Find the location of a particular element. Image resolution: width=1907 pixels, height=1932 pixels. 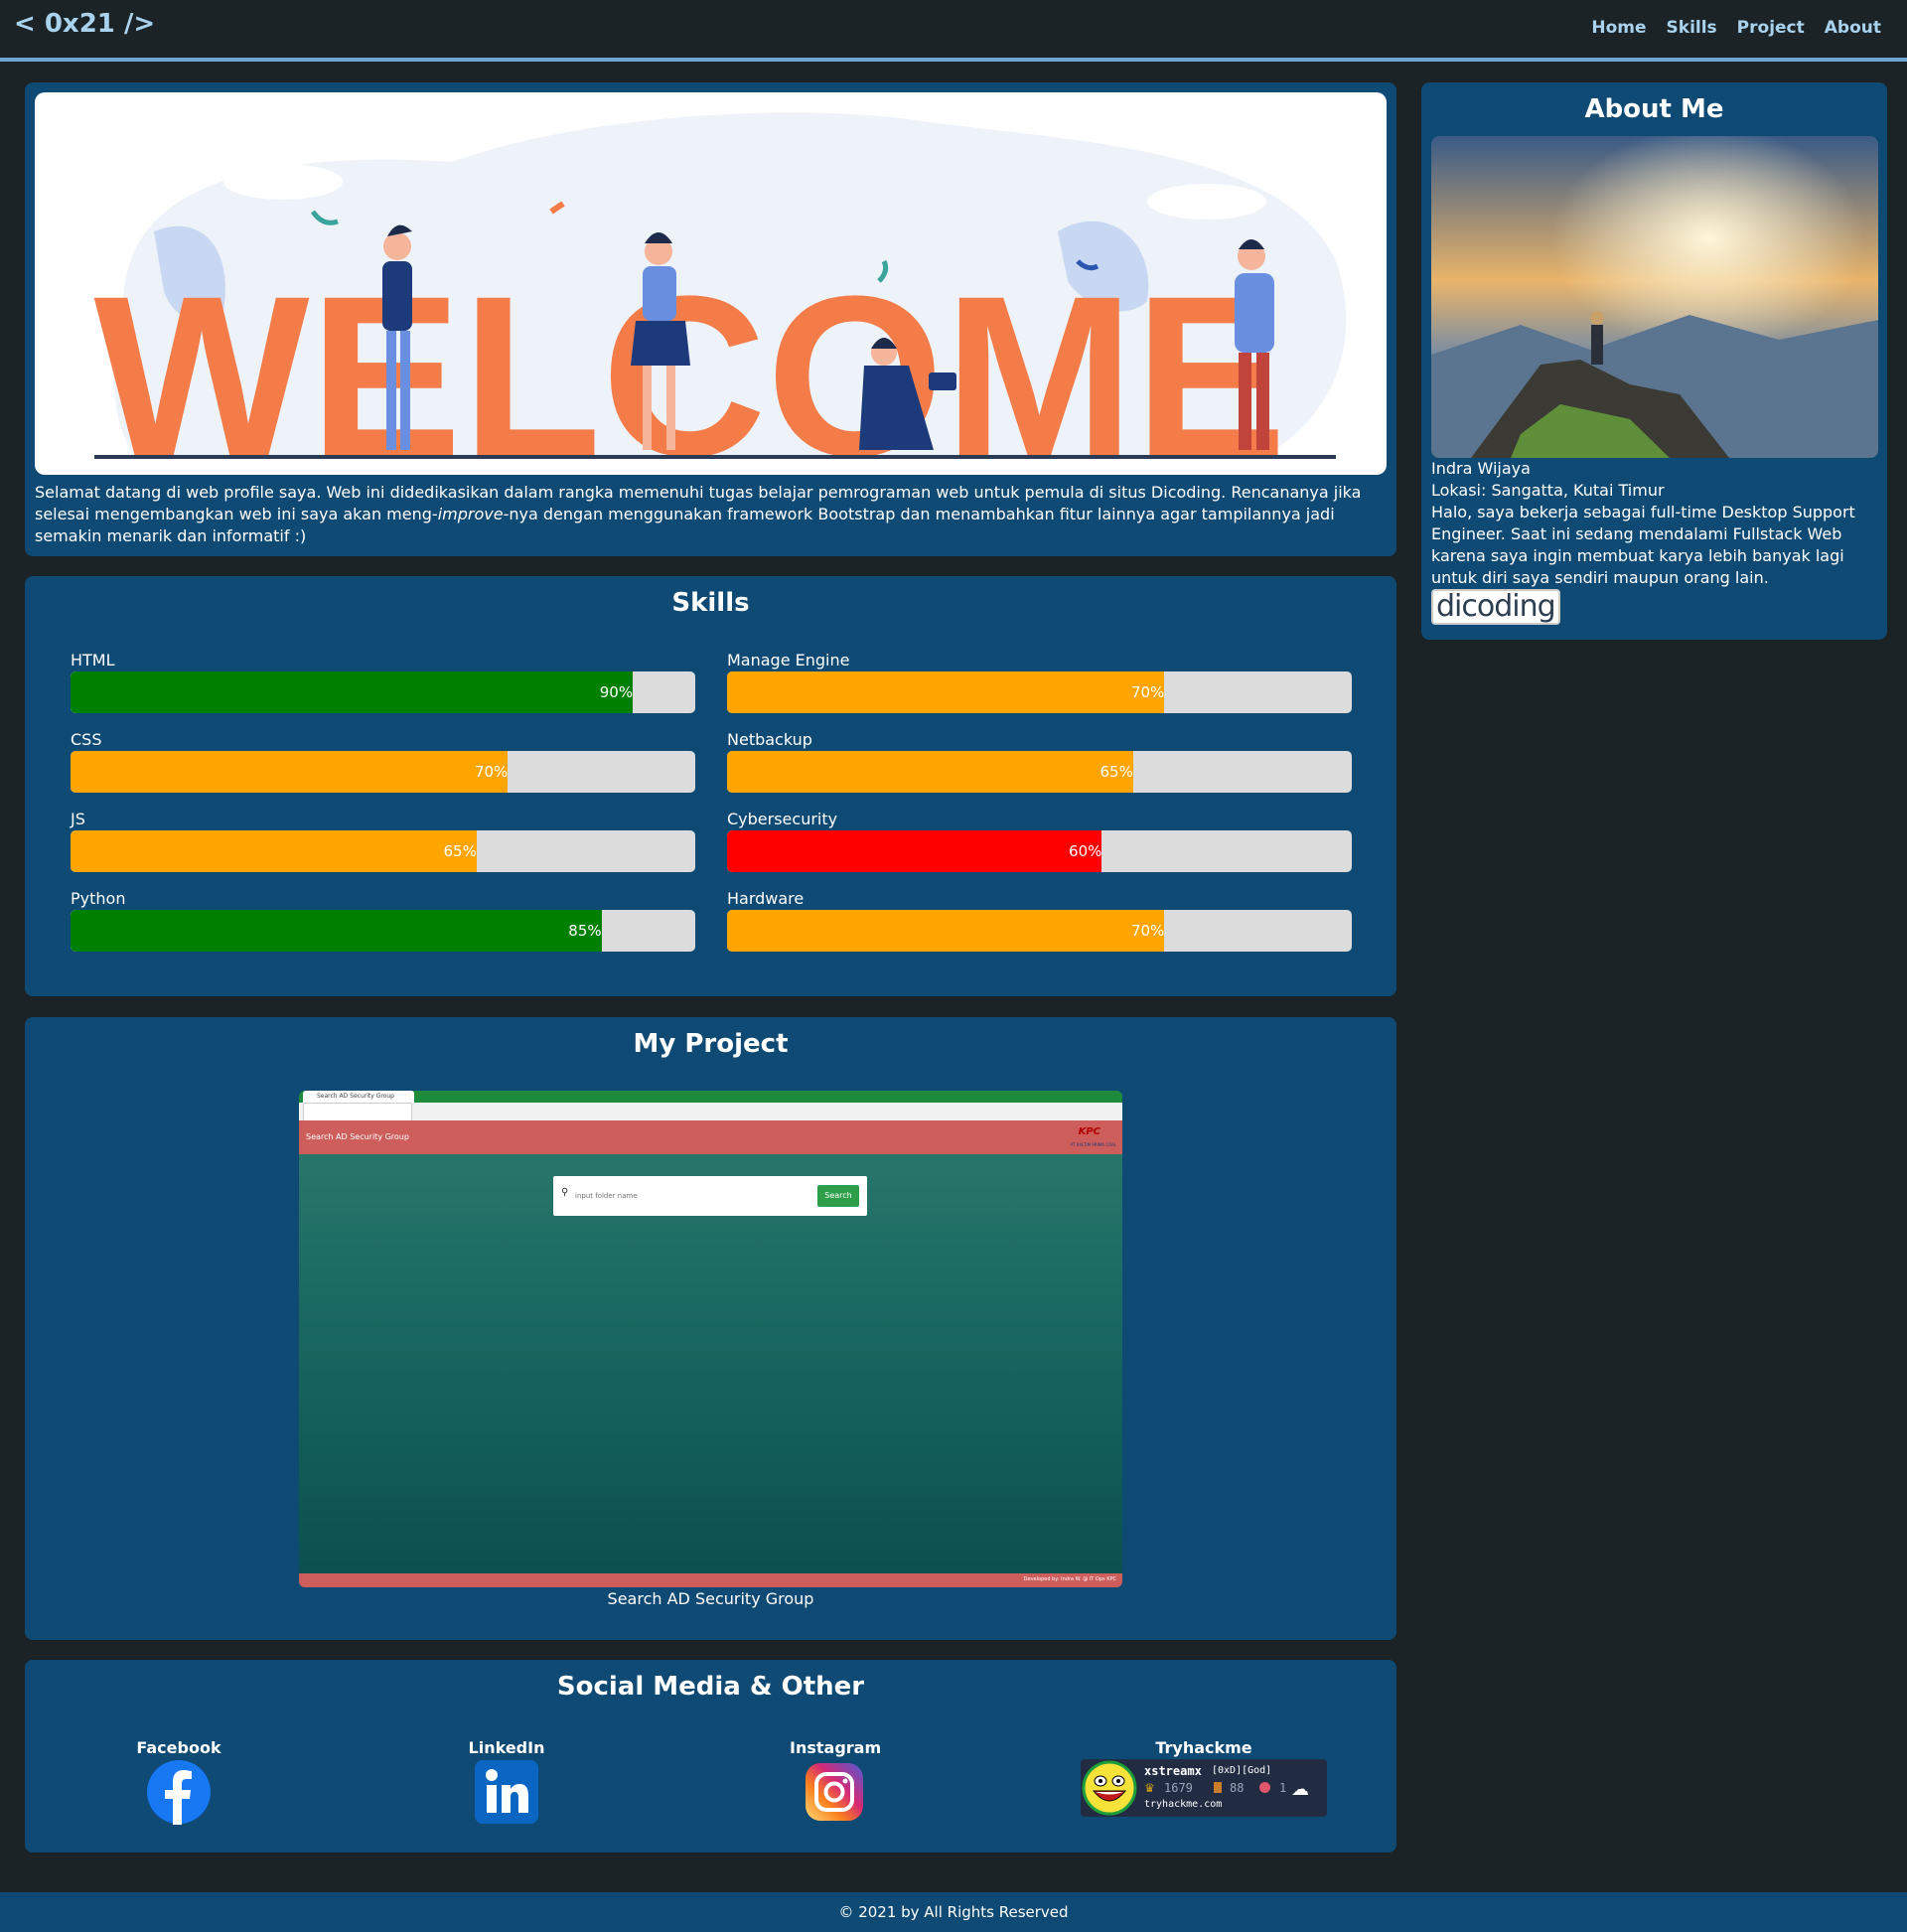

welcome-banner-image: WELCOME is located at coordinates (711, 283).